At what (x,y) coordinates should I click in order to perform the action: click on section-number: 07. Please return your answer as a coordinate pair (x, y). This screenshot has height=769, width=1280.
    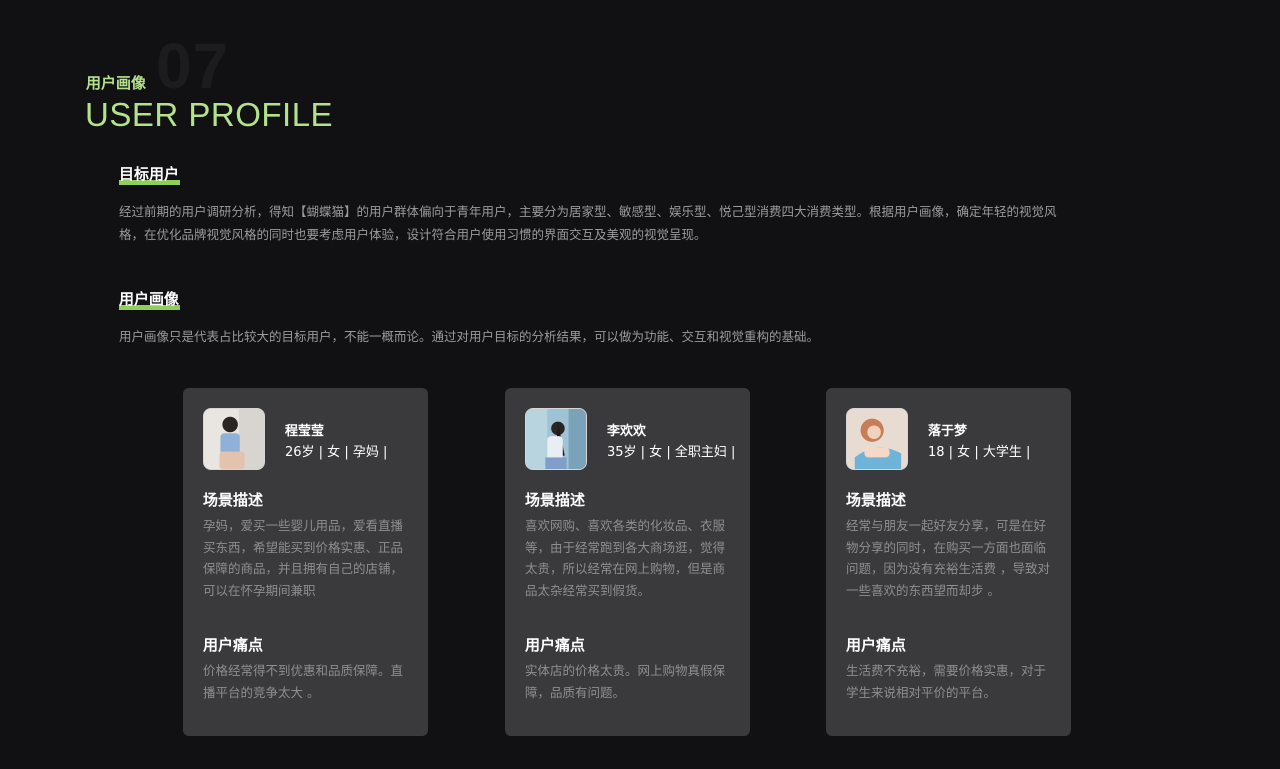
    Looking at the image, I should click on (193, 66).